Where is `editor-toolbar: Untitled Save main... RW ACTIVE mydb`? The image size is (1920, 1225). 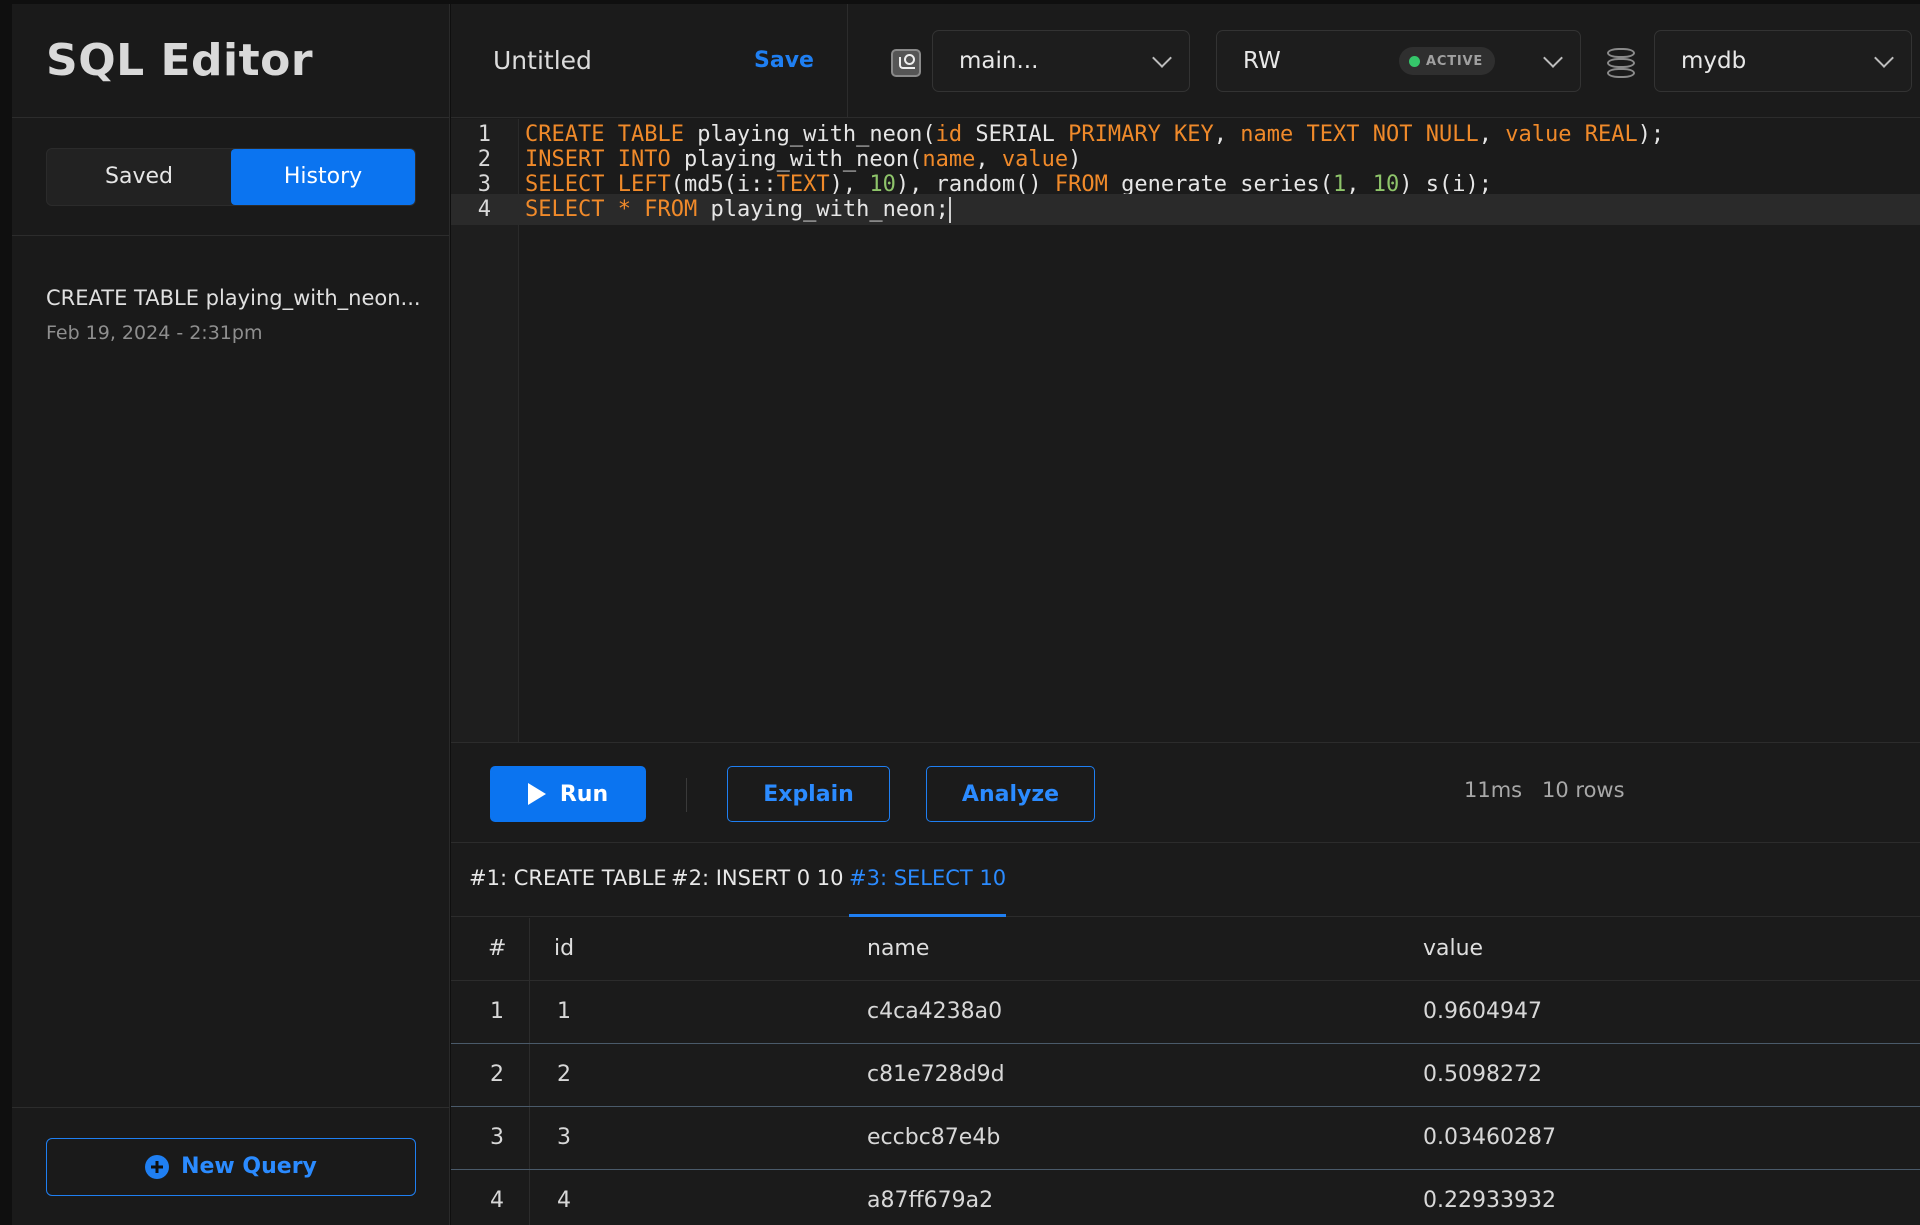
editor-toolbar: Untitled Save main... RW ACTIVE mydb is located at coordinates (1185, 61).